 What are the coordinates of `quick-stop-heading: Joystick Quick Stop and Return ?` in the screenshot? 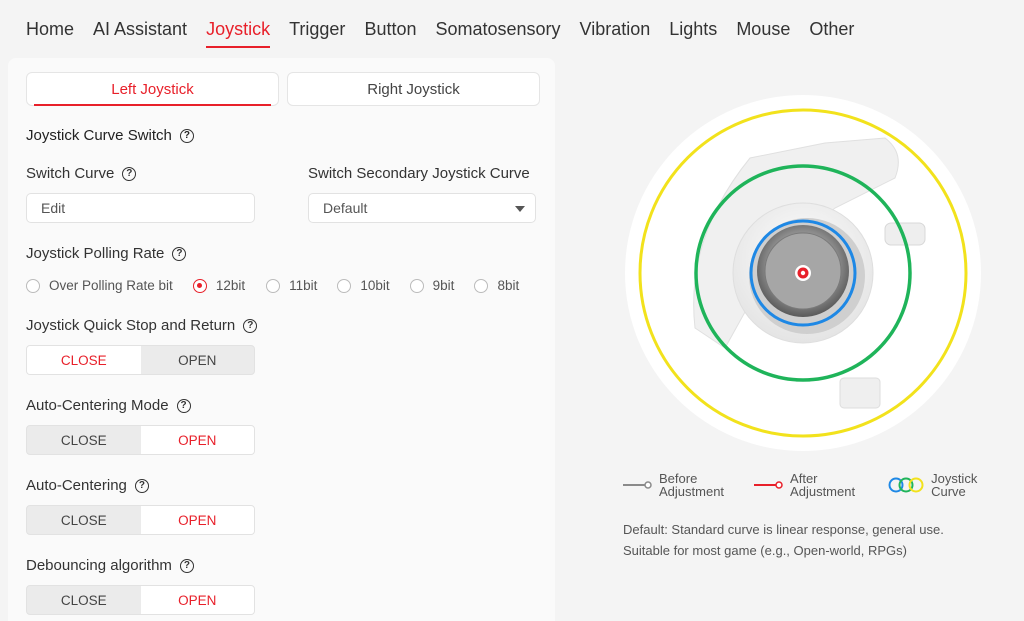 It's located at (142, 325).